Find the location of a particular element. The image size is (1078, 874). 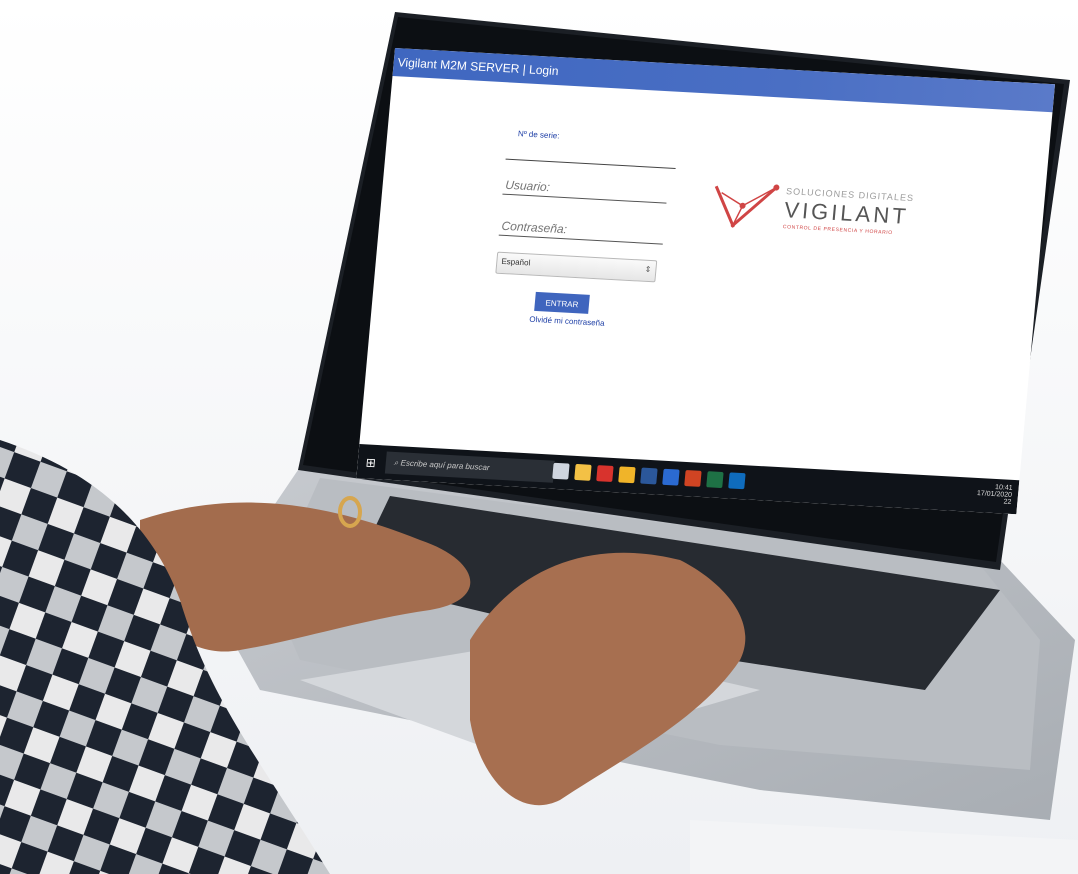

outlook-icon is located at coordinates (737, 481).